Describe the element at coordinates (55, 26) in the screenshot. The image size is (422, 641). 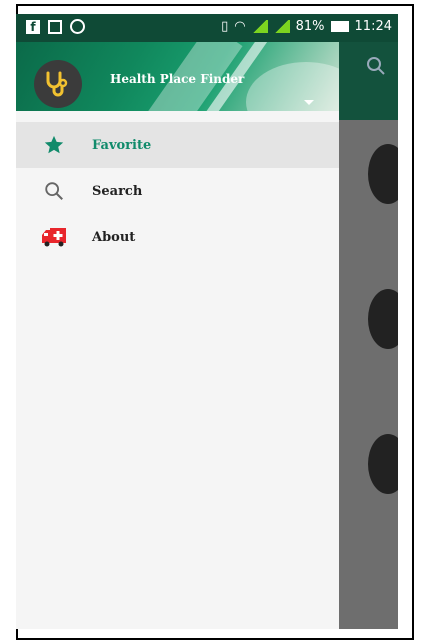
I see `gallery-icon` at that location.